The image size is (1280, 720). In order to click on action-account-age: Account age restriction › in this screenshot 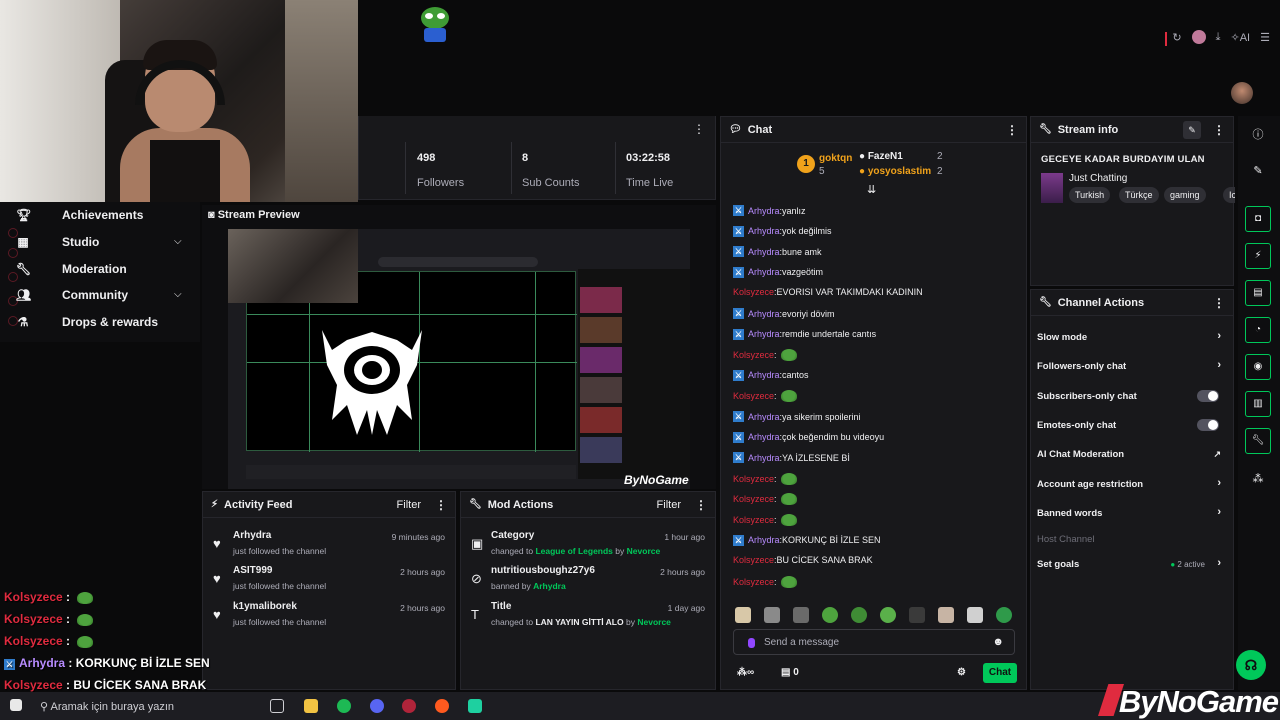, I will do `click(1132, 483)`.